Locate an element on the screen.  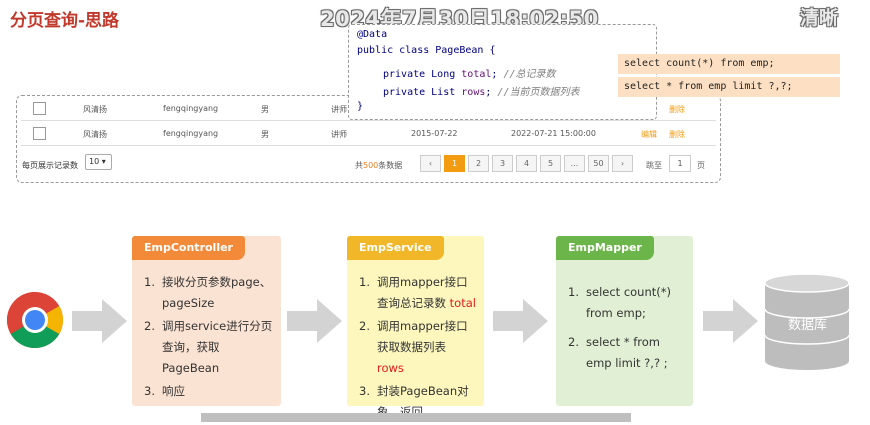
cell-update-time: 2022-07-21 15:00:00 is located at coordinates (553, 133).